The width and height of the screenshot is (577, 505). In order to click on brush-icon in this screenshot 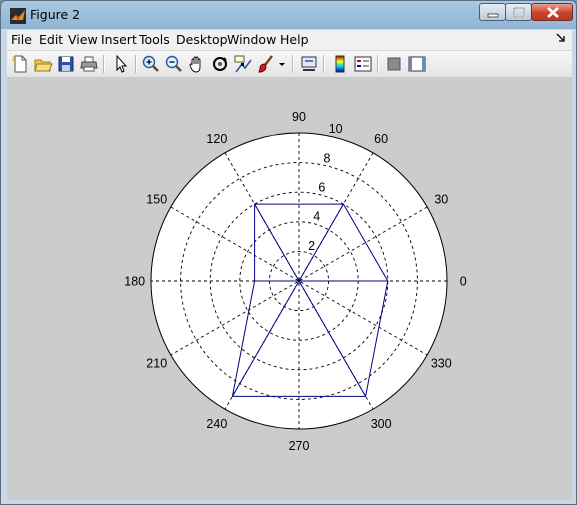, I will do `click(266, 64)`.